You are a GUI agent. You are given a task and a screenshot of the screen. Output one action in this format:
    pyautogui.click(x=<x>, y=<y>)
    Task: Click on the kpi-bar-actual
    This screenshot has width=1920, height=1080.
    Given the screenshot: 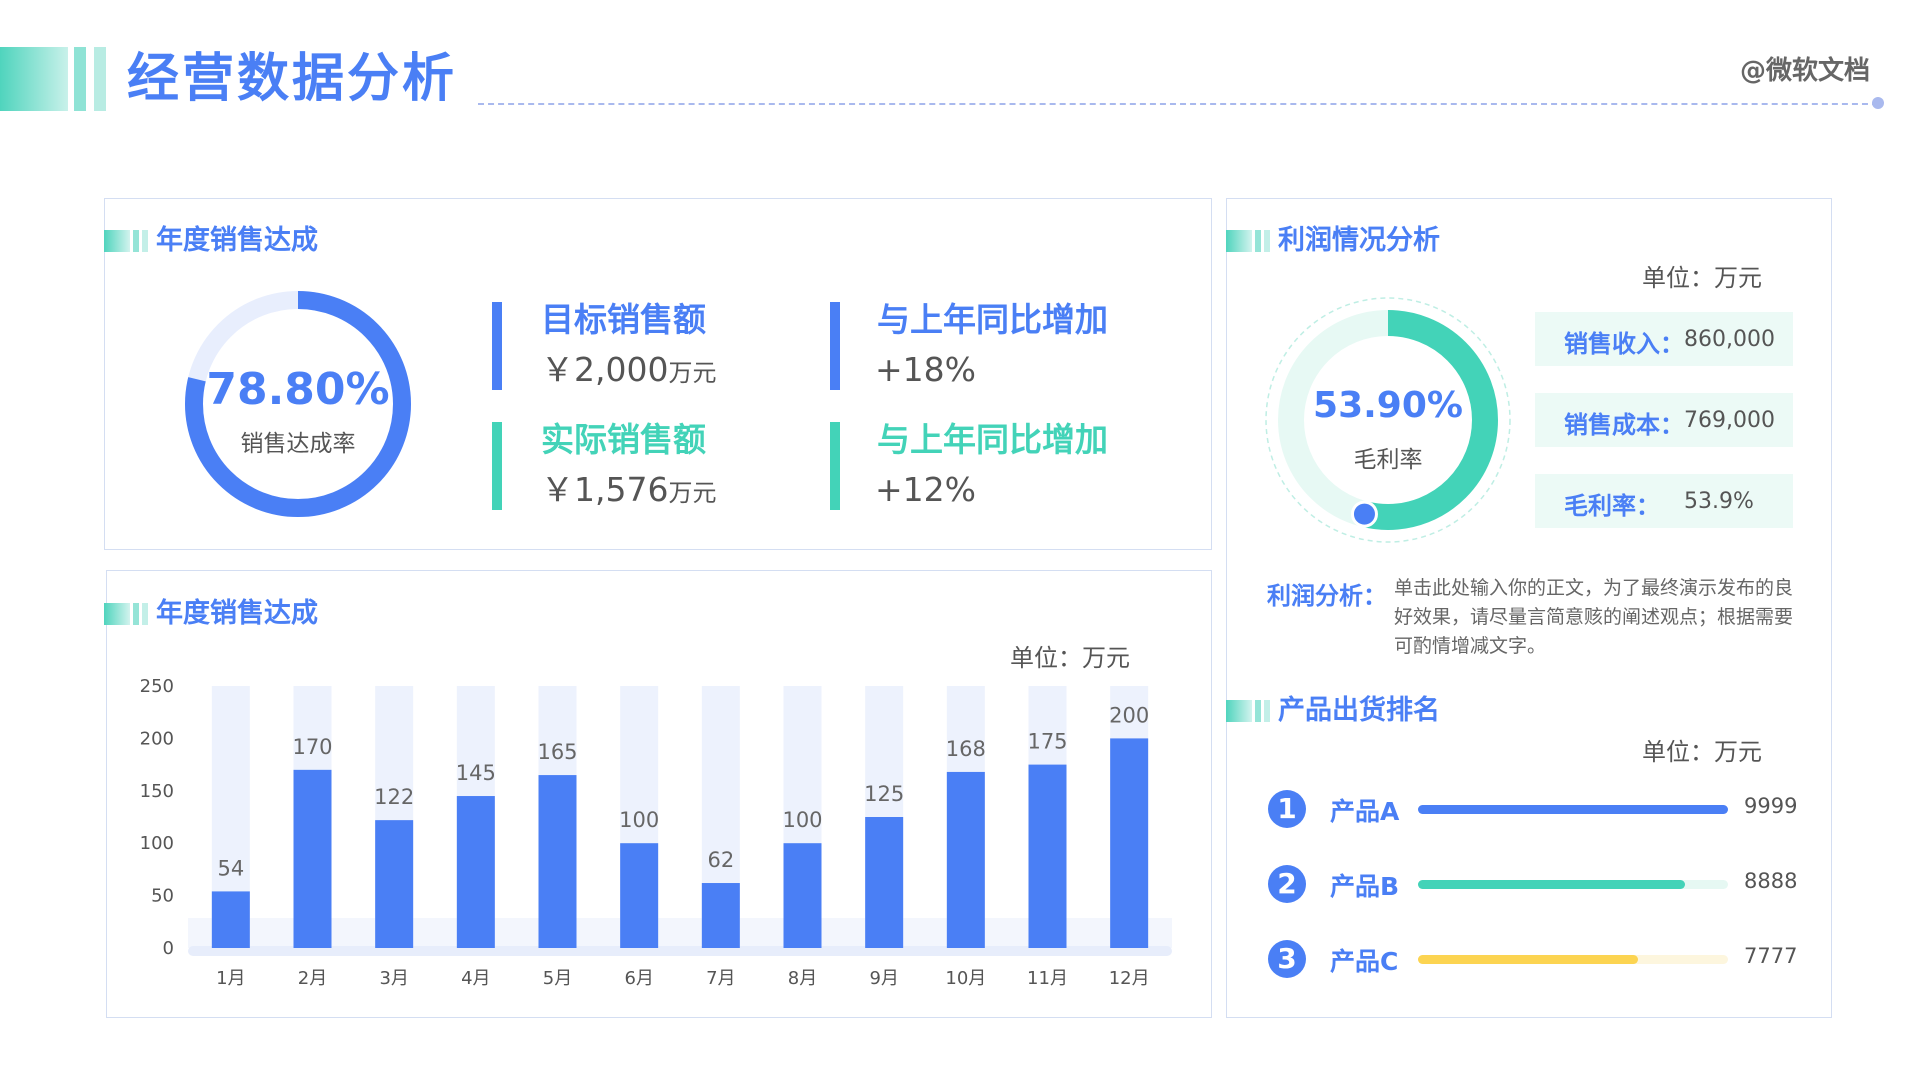 What is the action you would take?
    pyautogui.click(x=497, y=466)
    